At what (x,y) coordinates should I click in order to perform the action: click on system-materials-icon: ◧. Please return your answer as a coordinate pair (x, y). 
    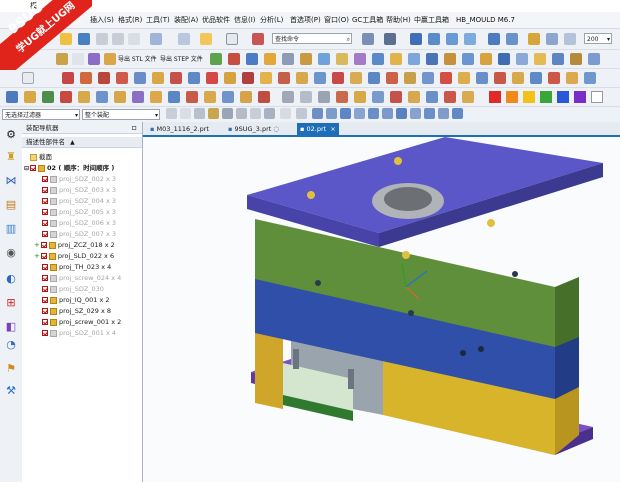
    Looking at the image, I should click on (11, 326).